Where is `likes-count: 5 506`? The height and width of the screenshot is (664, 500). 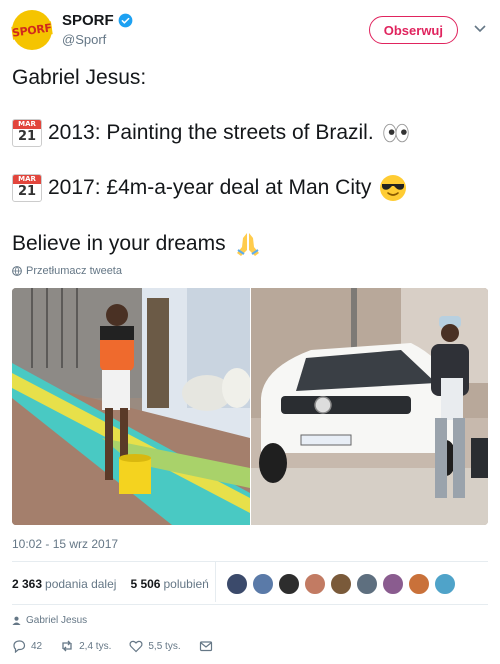 likes-count: 5 506 is located at coordinates (145, 584).